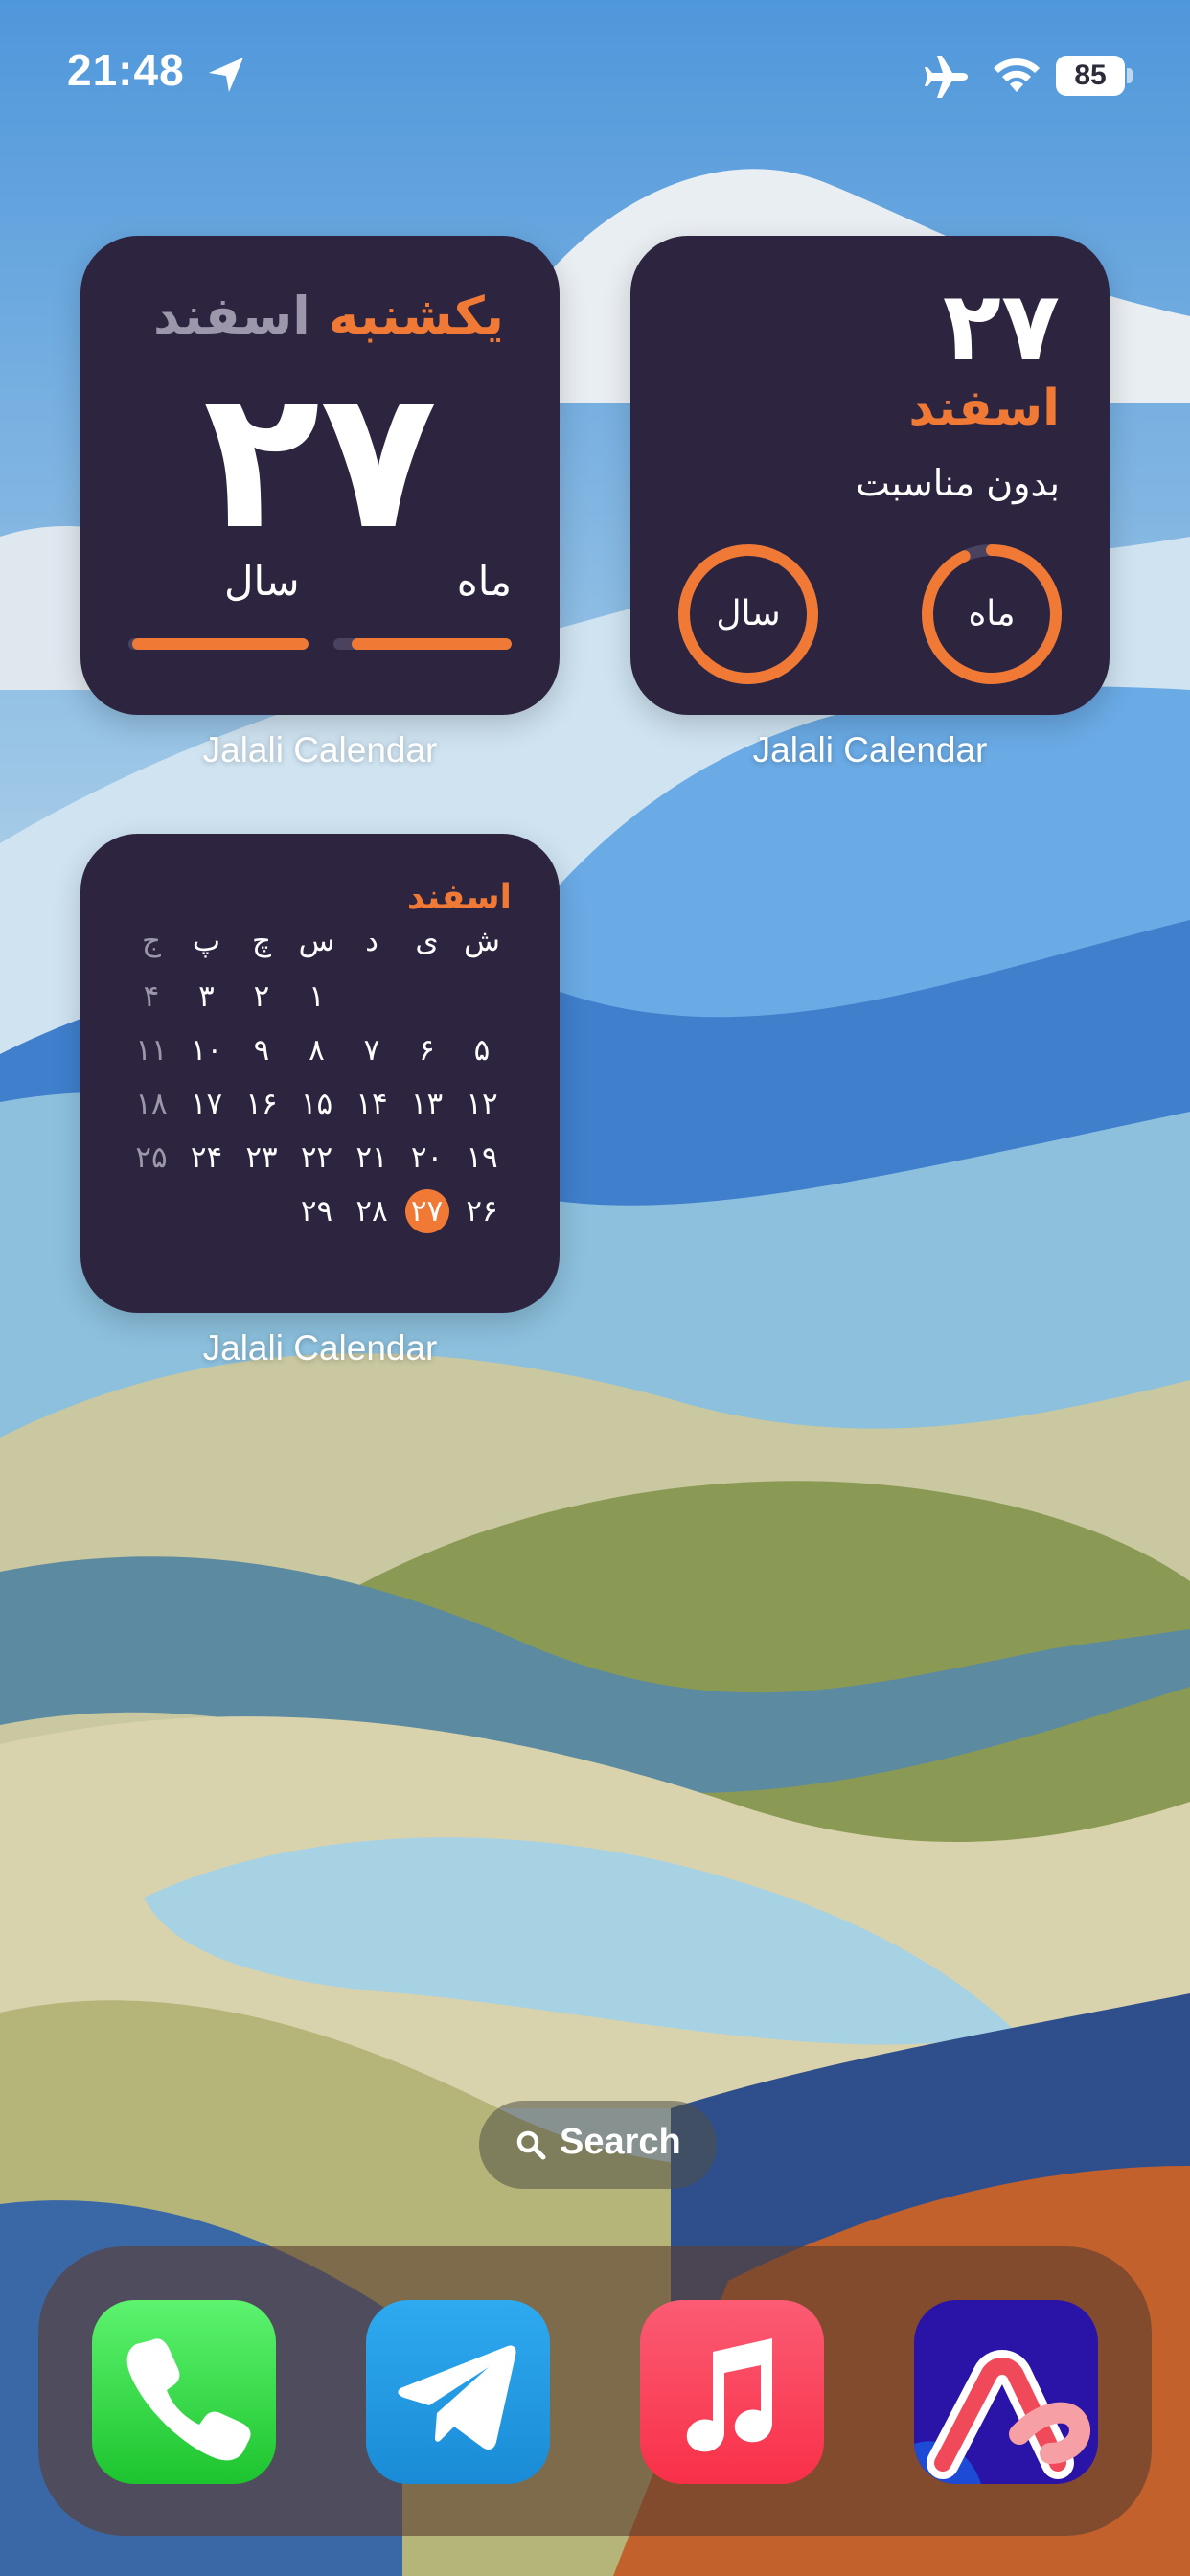  What do you see at coordinates (372, 941) in the screenshot?
I see `weekday-header: د` at bounding box center [372, 941].